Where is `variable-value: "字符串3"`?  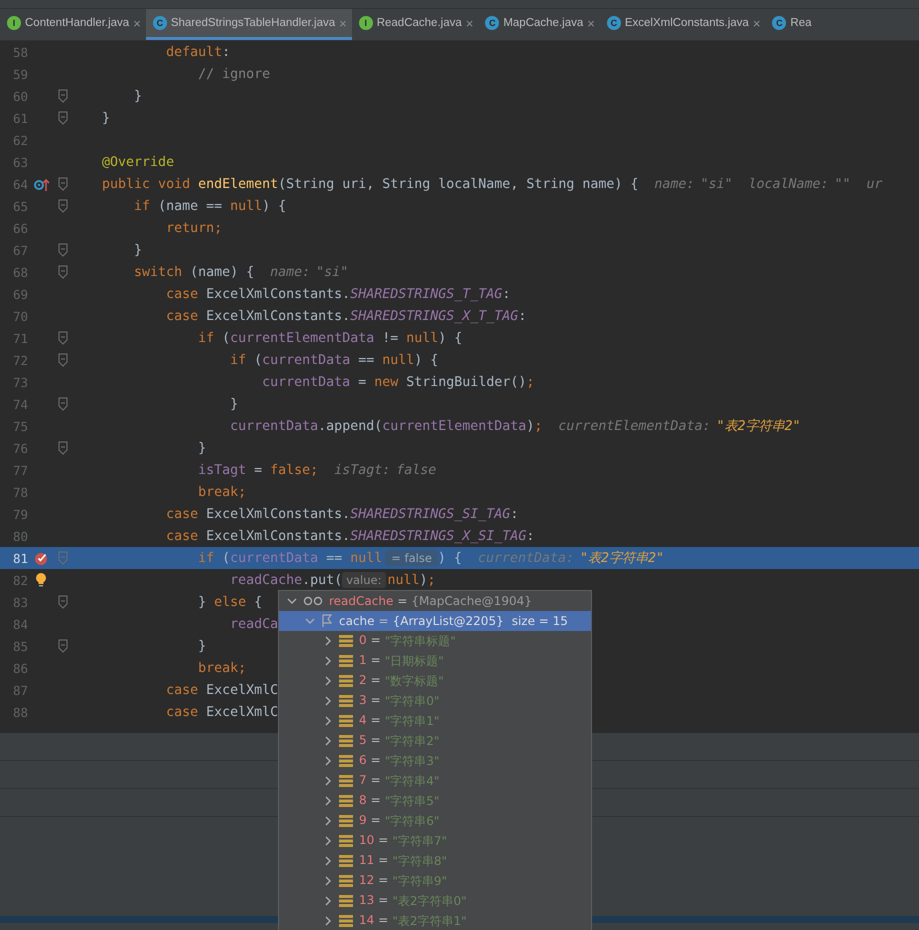
variable-value: "字符串3" is located at coordinates (412, 761).